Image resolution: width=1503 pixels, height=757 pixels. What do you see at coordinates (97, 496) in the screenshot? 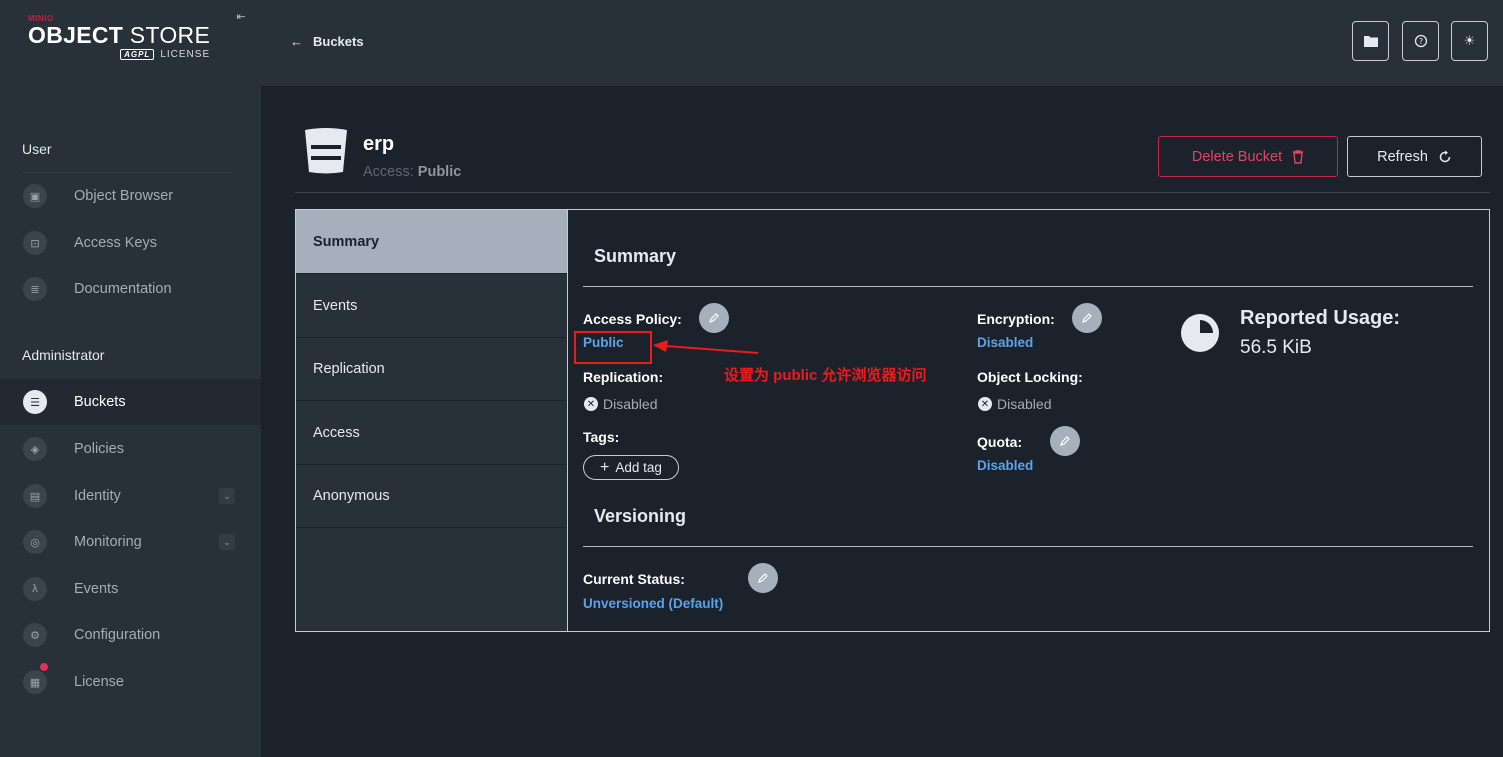
I see `sidebar-item-label: Identity` at bounding box center [97, 496].